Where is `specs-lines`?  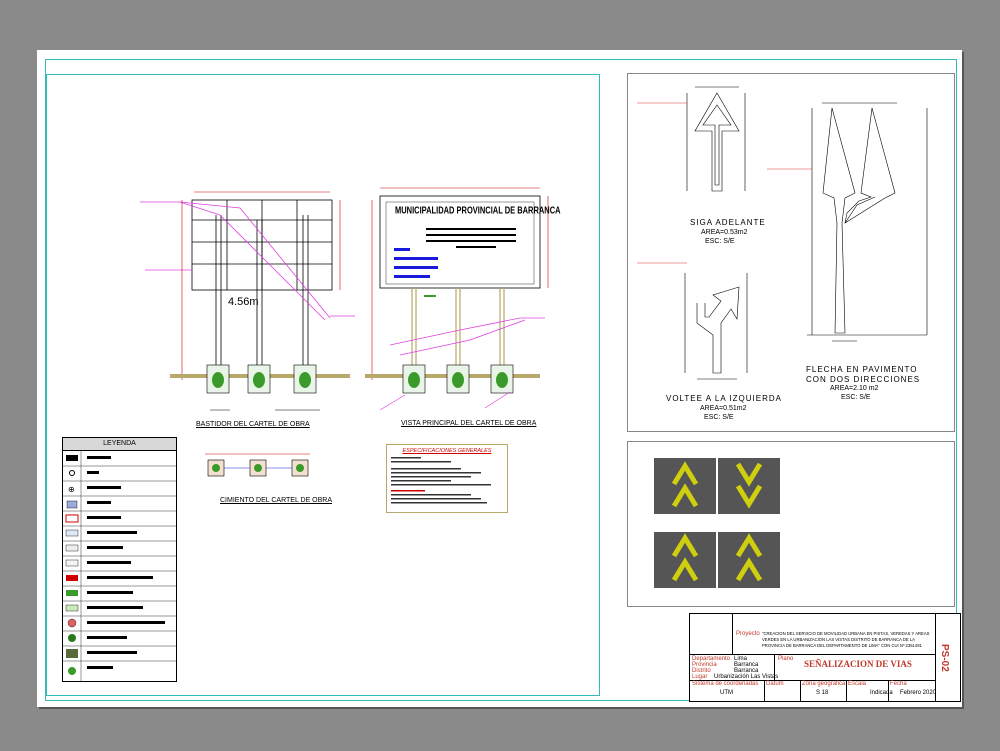 specs-lines is located at coordinates (441, 480).